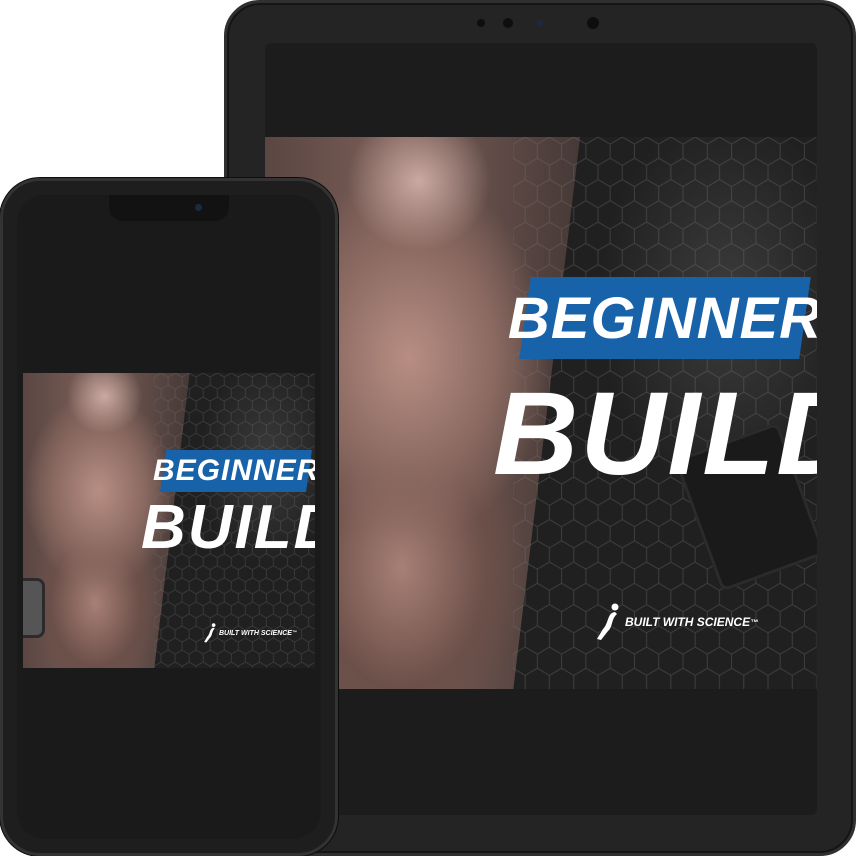 This screenshot has height=856, width=856. Describe the element at coordinates (34, 608) in the screenshot. I see `dumbbell-shape` at that location.